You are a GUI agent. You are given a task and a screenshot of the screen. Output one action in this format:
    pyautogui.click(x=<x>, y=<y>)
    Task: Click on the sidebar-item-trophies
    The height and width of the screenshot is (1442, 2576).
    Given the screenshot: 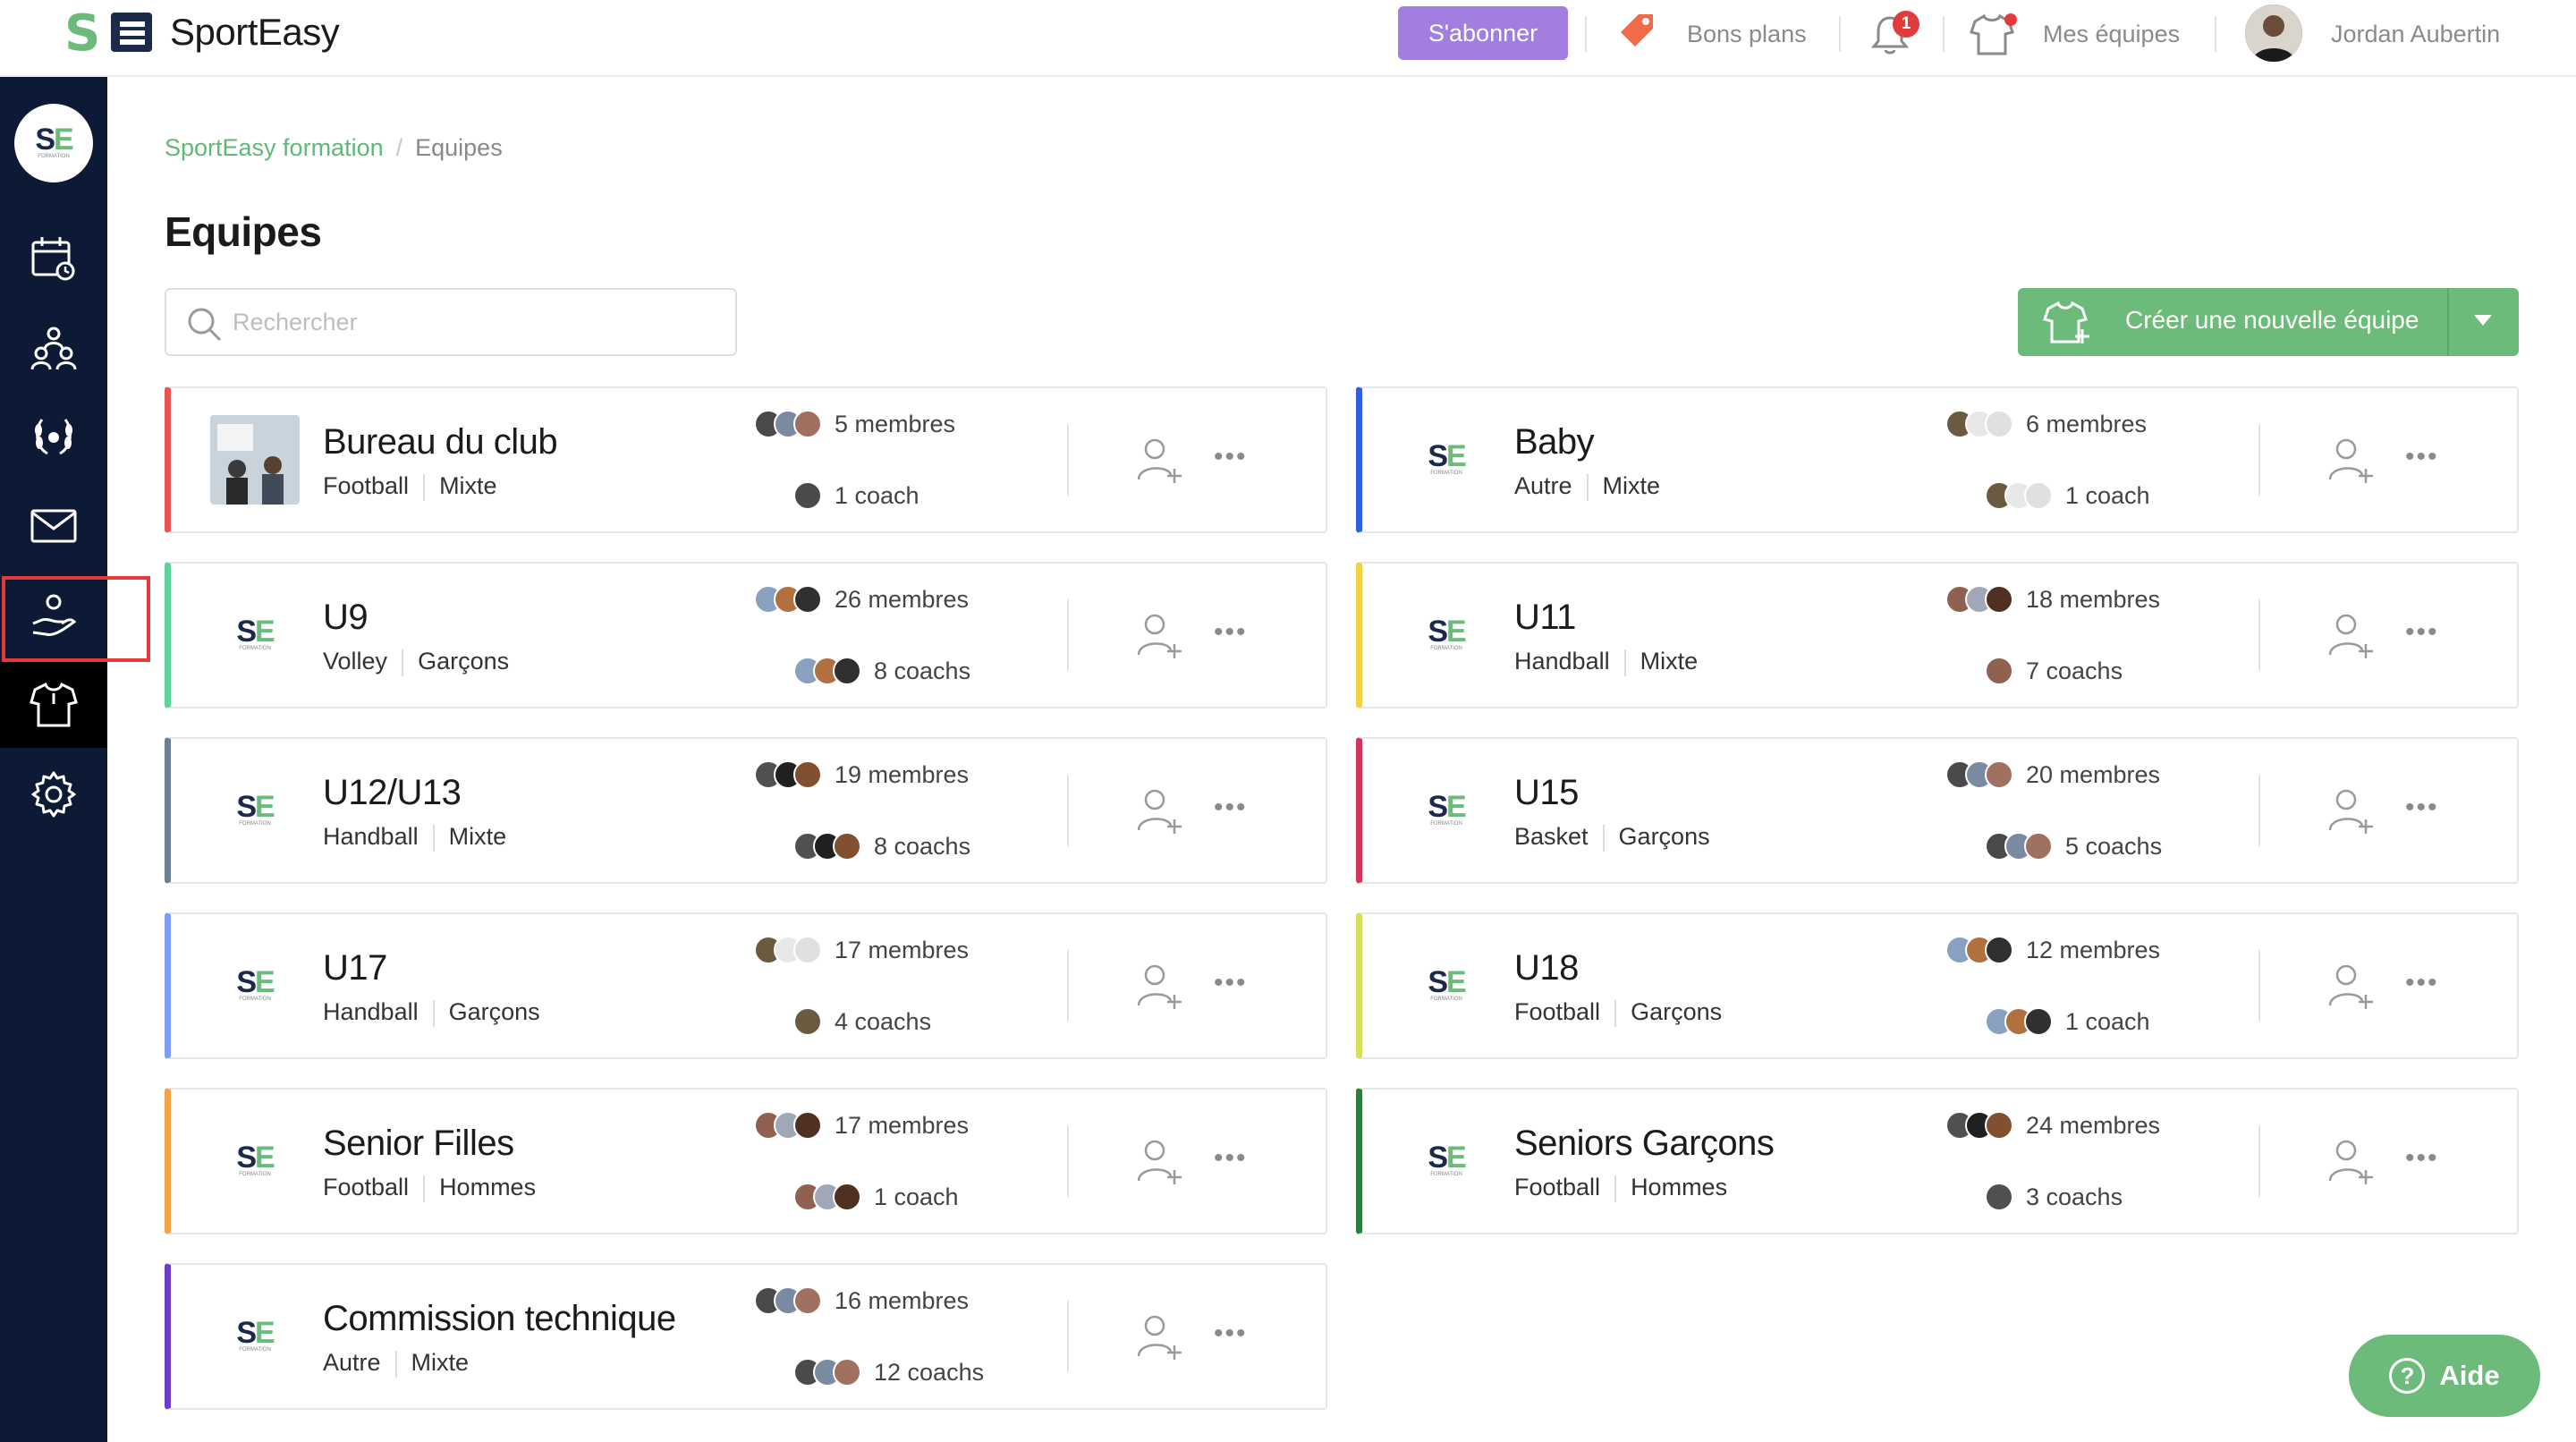 What is the action you would take?
    pyautogui.click(x=53, y=436)
    